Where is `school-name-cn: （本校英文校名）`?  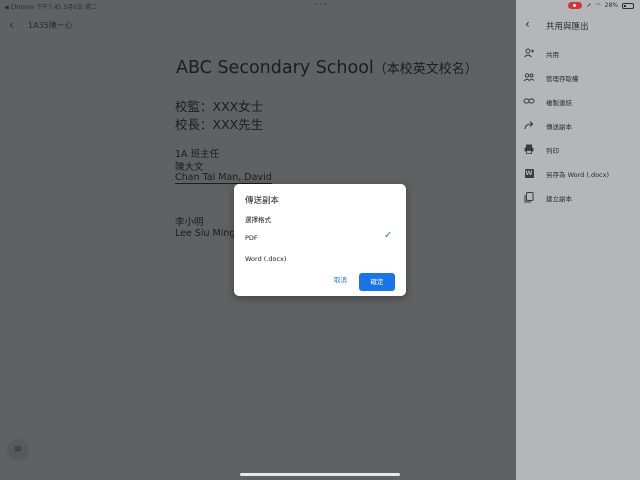
school-name-cn: （本校英文校名） is located at coordinates (425, 69).